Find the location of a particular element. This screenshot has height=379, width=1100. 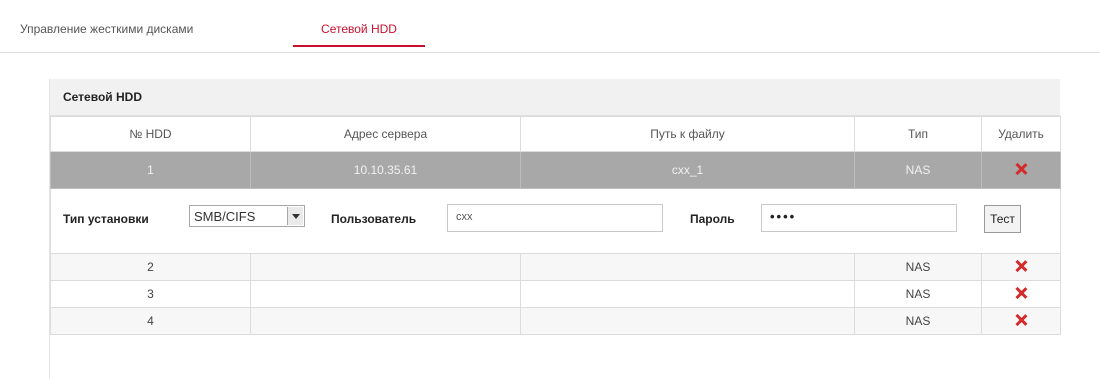

cell-number: 2 is located at coordinates (150, 267).